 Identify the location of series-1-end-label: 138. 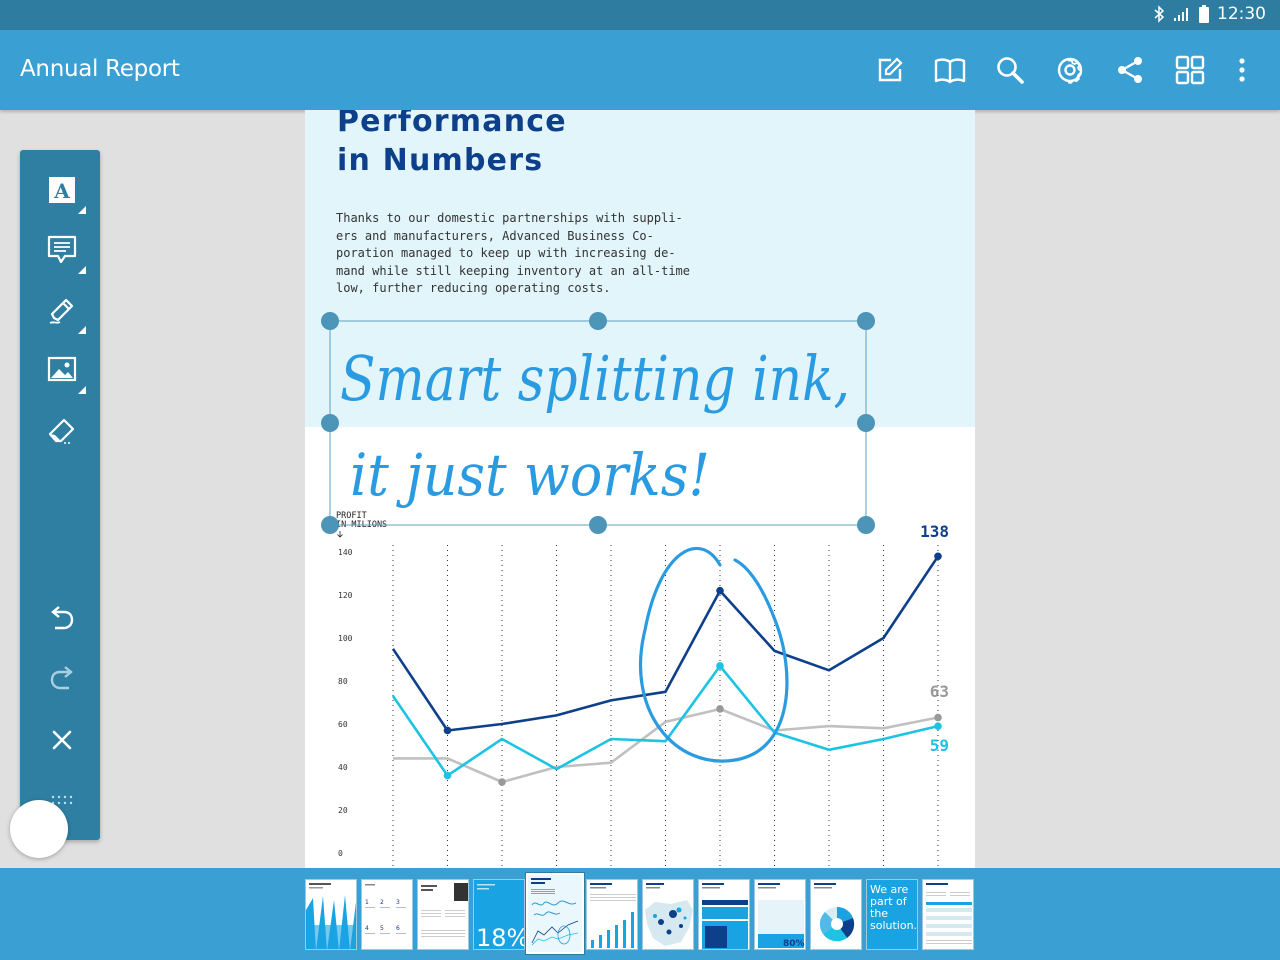
(934, 531).